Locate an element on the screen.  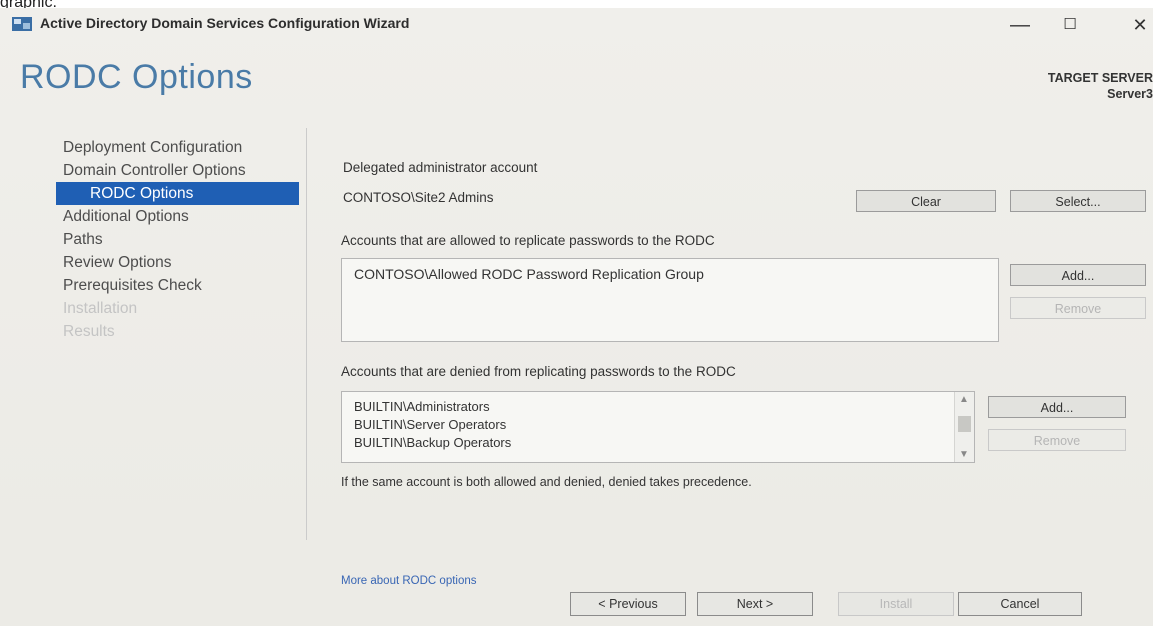
scroll-down-icon: ▼ is located at coordinates (964, 454).